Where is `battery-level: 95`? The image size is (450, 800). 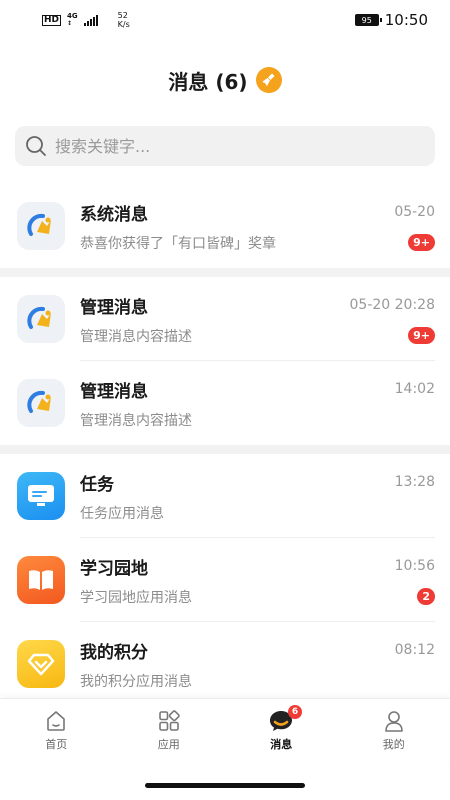 battery-level: 95 is located at coordinates (366, 20).